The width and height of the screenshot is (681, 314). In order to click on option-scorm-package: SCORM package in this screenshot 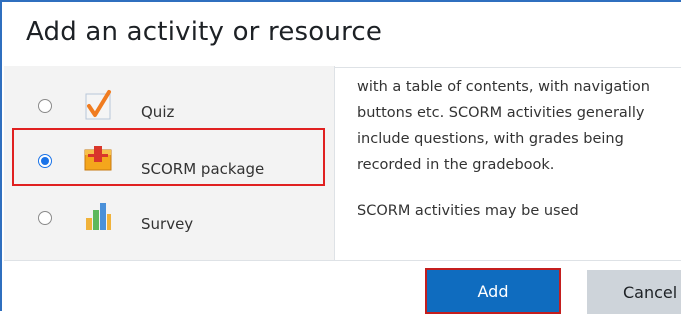, I will do `click(169, 153)`.